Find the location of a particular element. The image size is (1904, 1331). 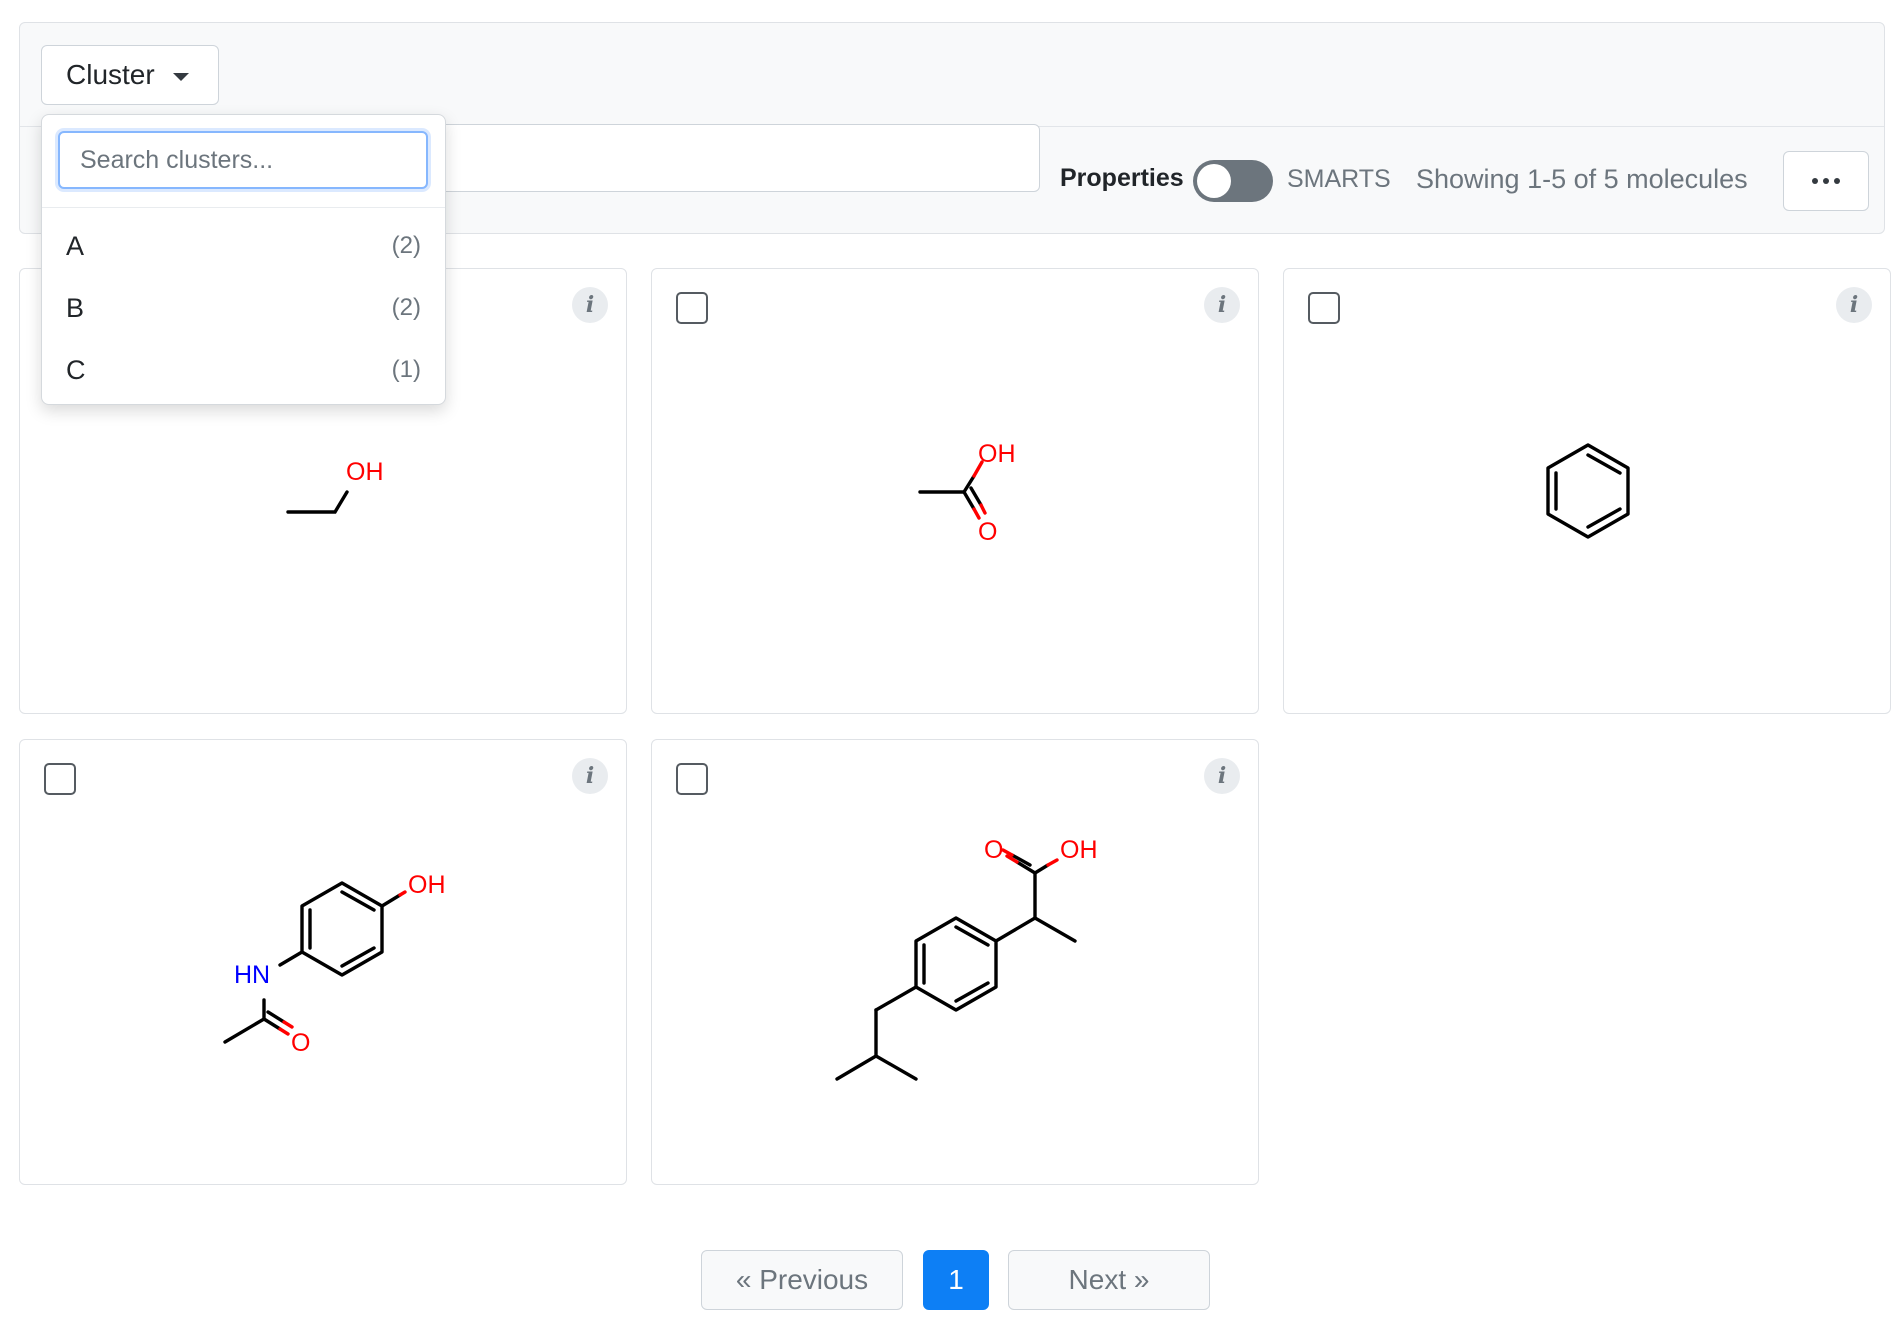

molecule-search-input is located at coordinates (730, 158).